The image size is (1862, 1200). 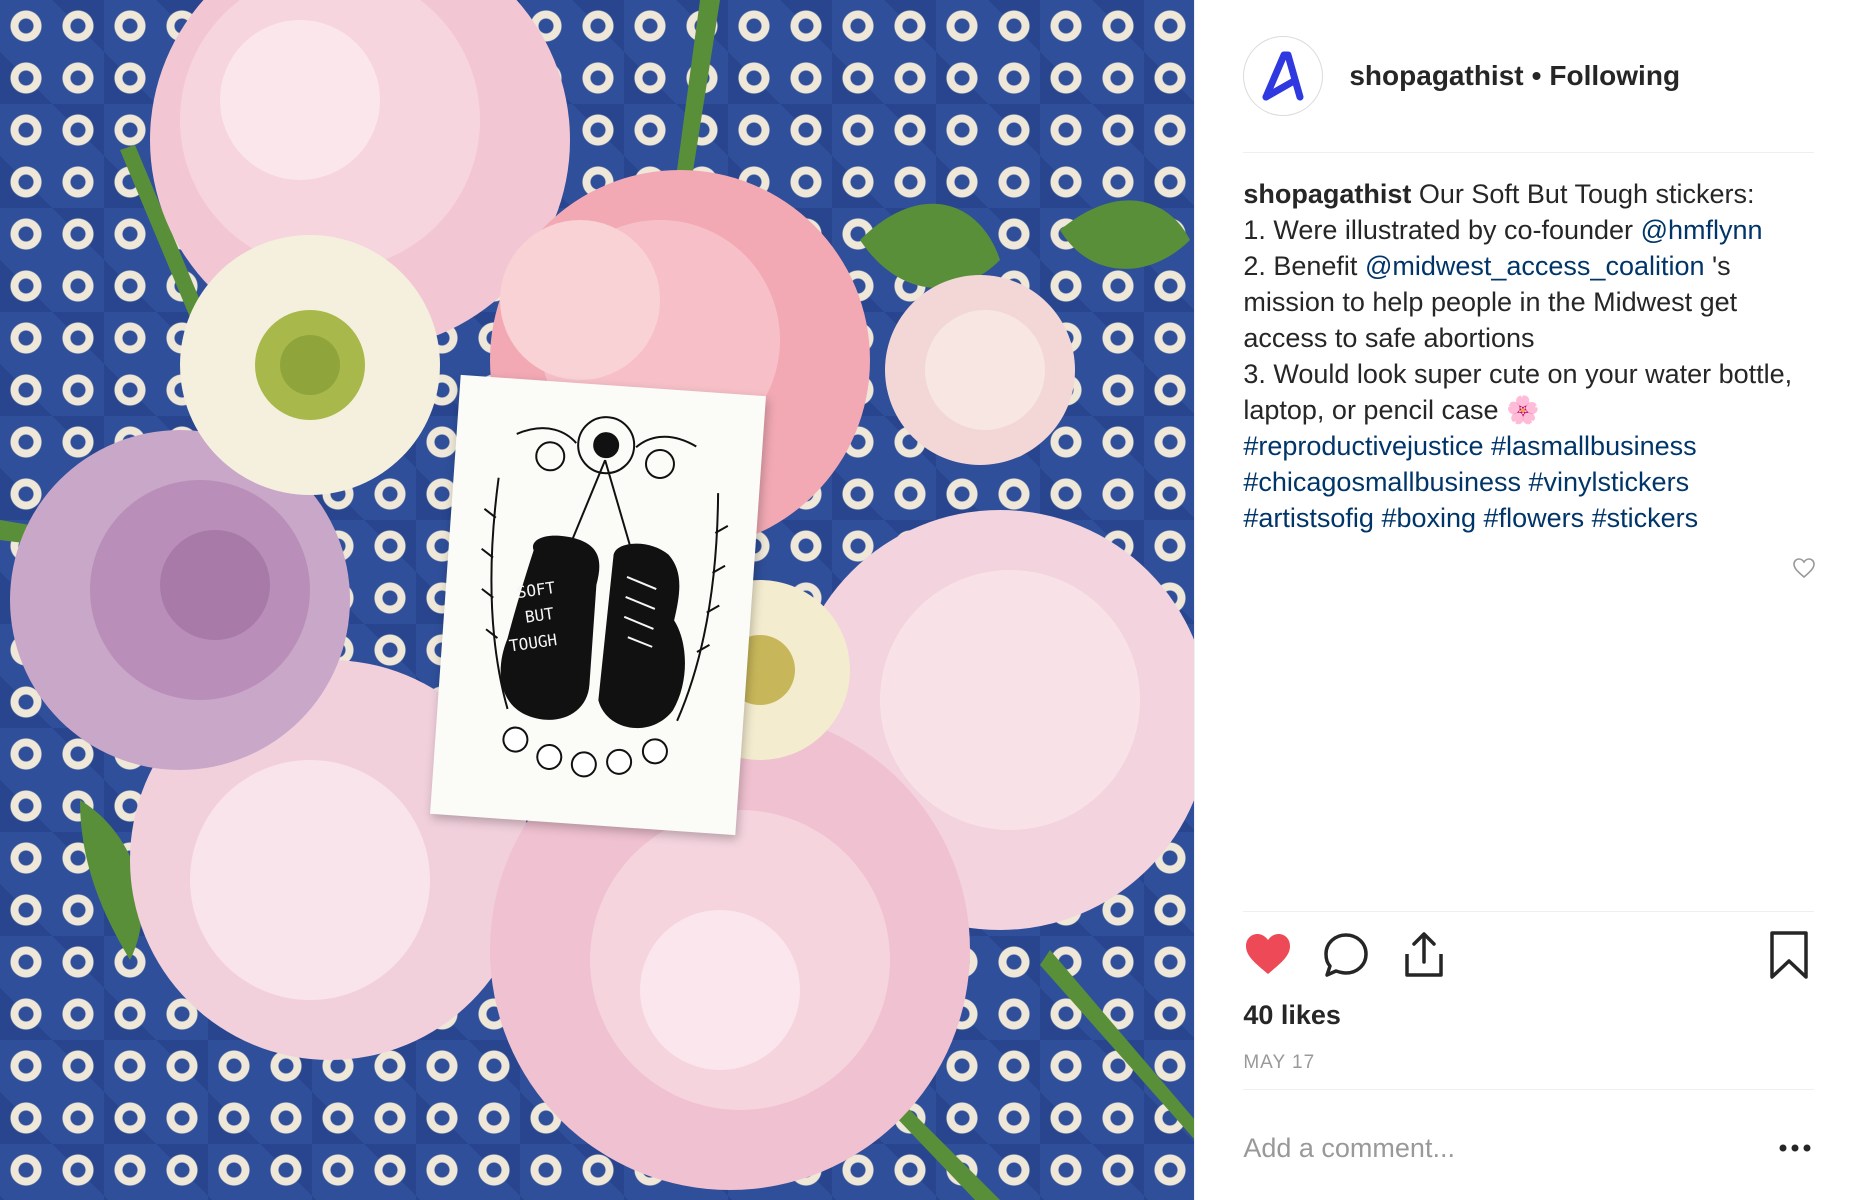 I want to click on more-options-icon, so click(x=1795, y=1148).